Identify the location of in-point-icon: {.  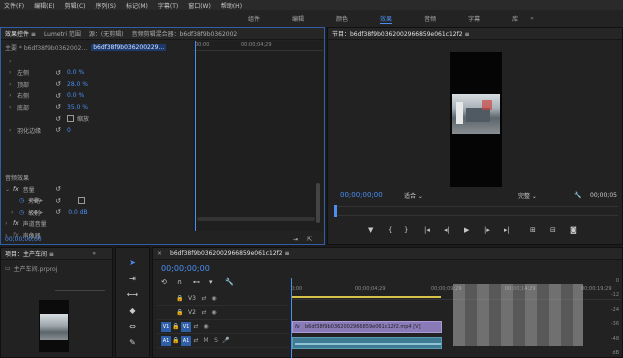
(396, 230).